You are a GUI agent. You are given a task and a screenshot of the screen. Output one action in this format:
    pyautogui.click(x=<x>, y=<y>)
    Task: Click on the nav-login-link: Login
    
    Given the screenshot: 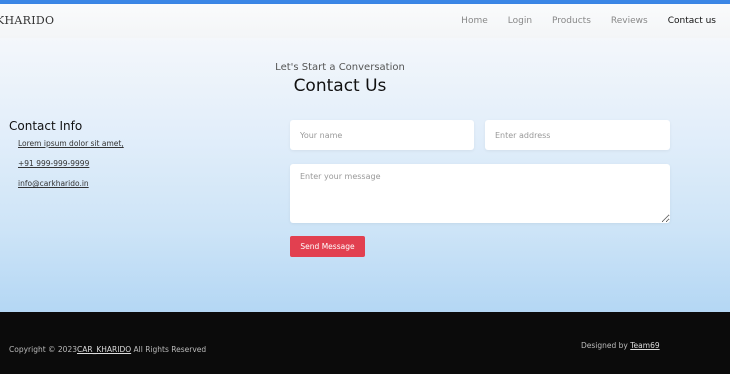 What is the action you would take?
    pyautogui.click(x=520, y=21)
    